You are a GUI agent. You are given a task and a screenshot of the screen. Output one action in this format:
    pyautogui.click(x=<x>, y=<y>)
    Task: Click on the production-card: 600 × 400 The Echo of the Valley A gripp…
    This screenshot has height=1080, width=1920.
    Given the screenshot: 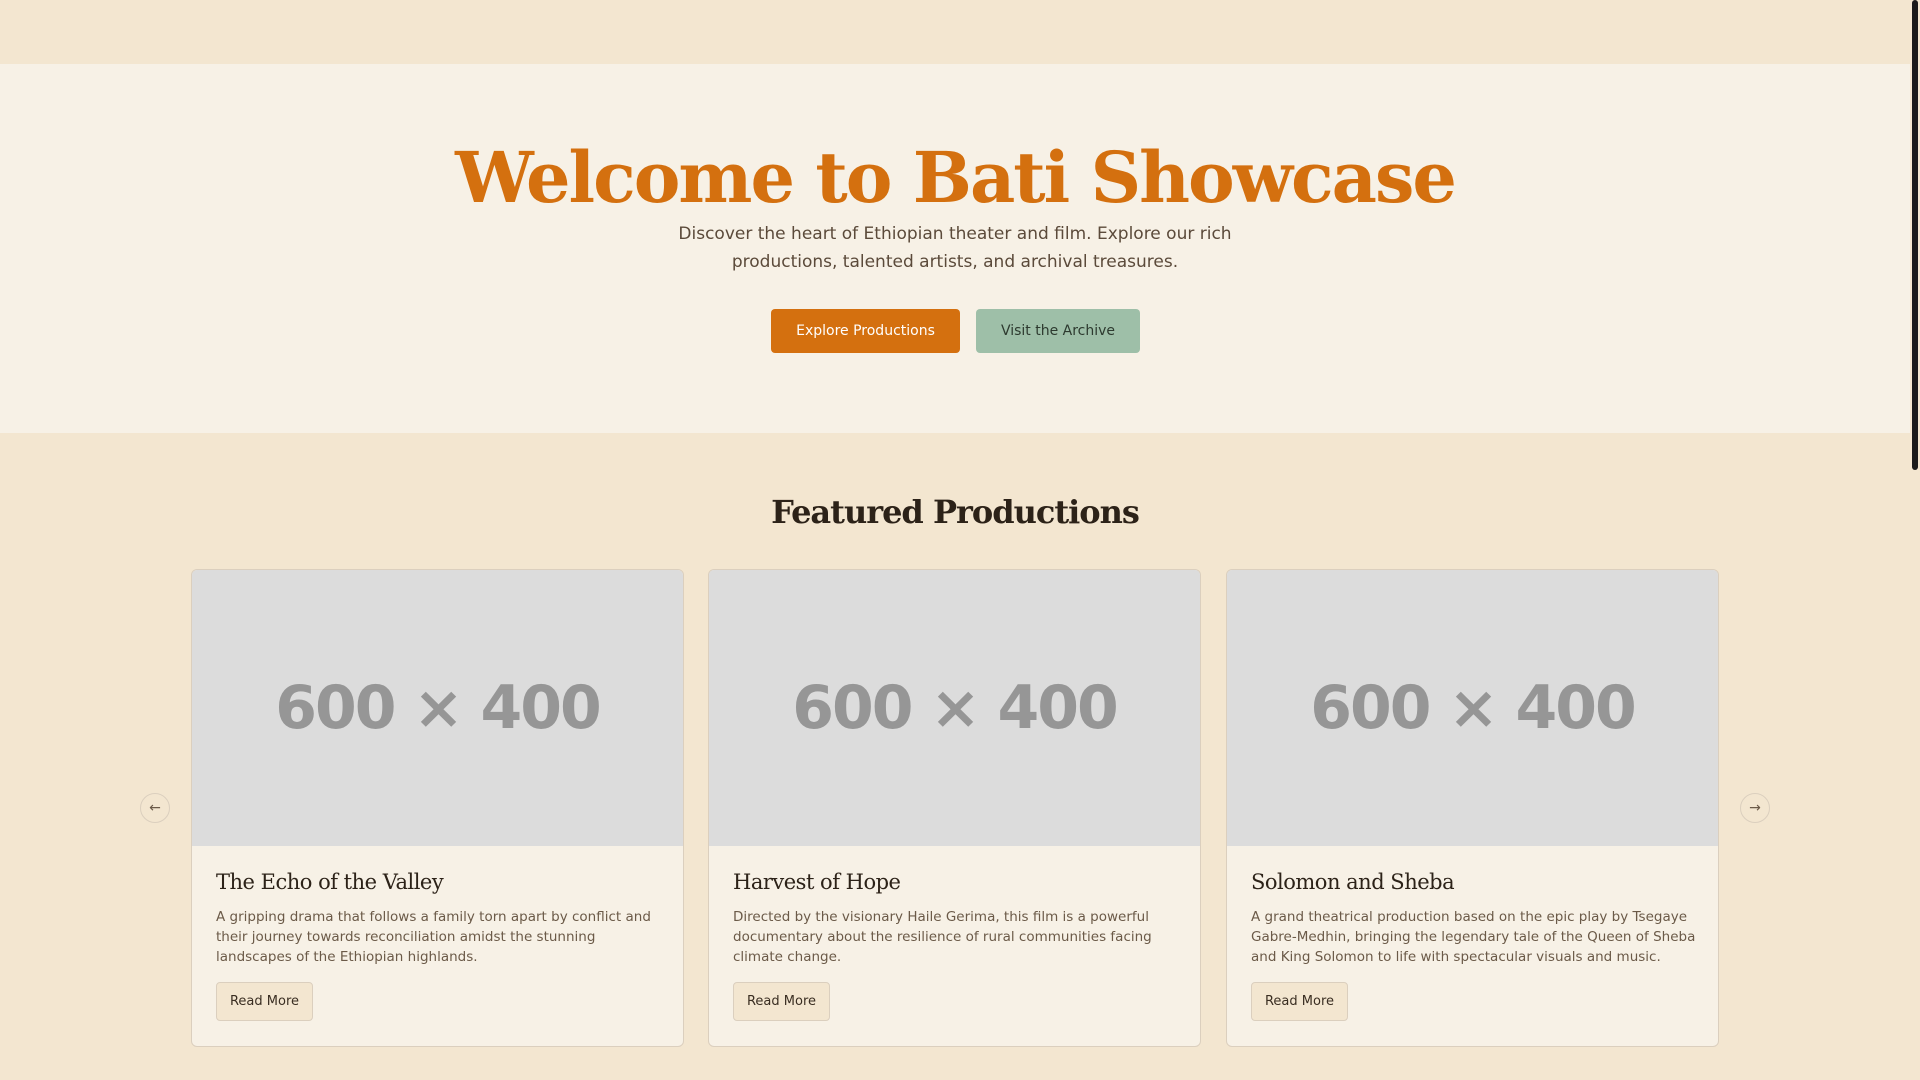 What is the action you would take?
    pyautogui.click(x=437, y=808)
    